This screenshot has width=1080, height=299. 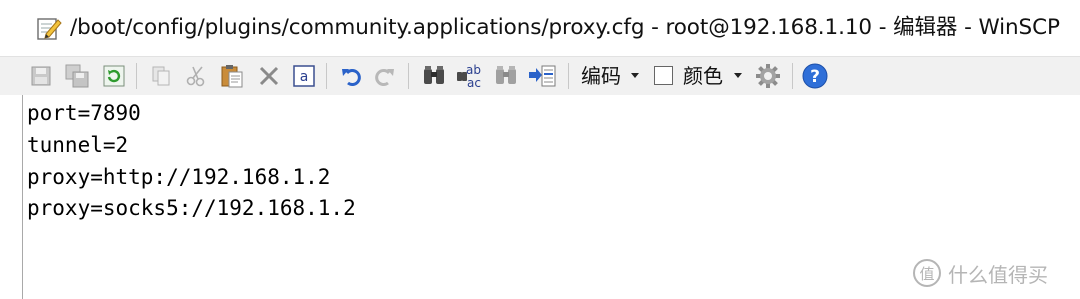 I want to click on watermark-text: 什么值得买, so click(x=998, y=274).